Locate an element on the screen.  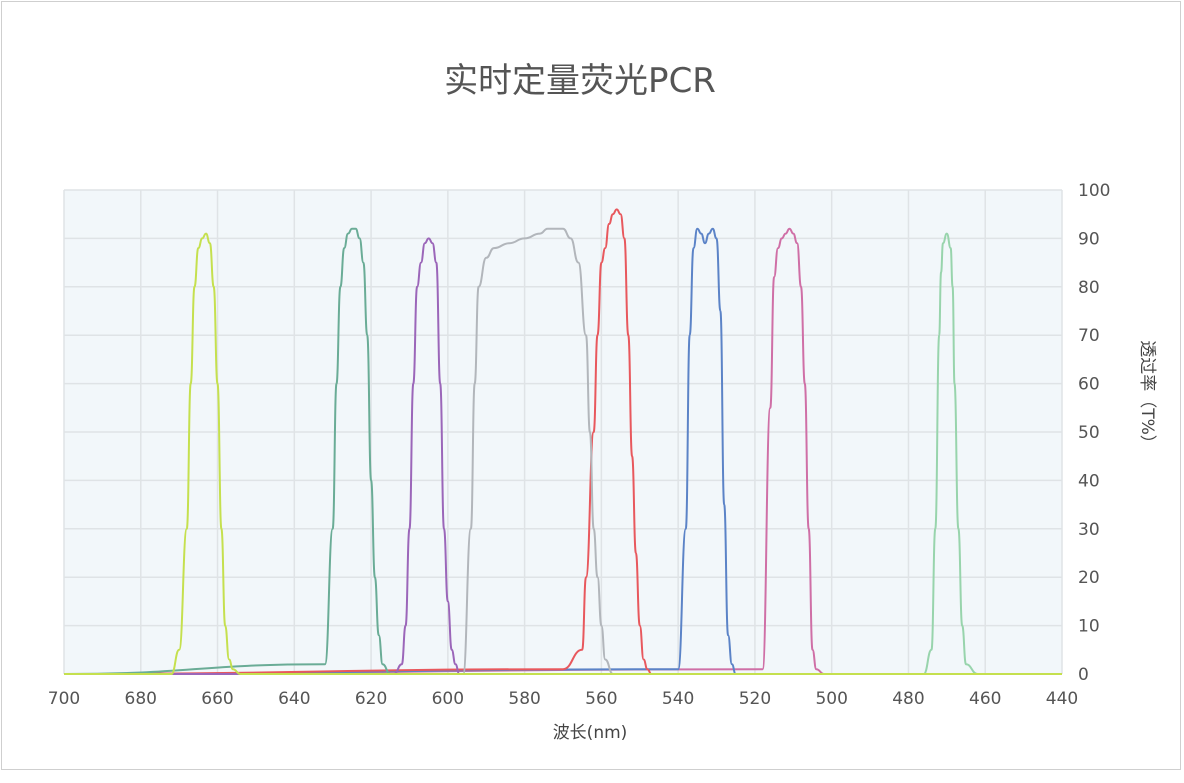
x-tick-label: 680 is located at coordinates (141, 699).